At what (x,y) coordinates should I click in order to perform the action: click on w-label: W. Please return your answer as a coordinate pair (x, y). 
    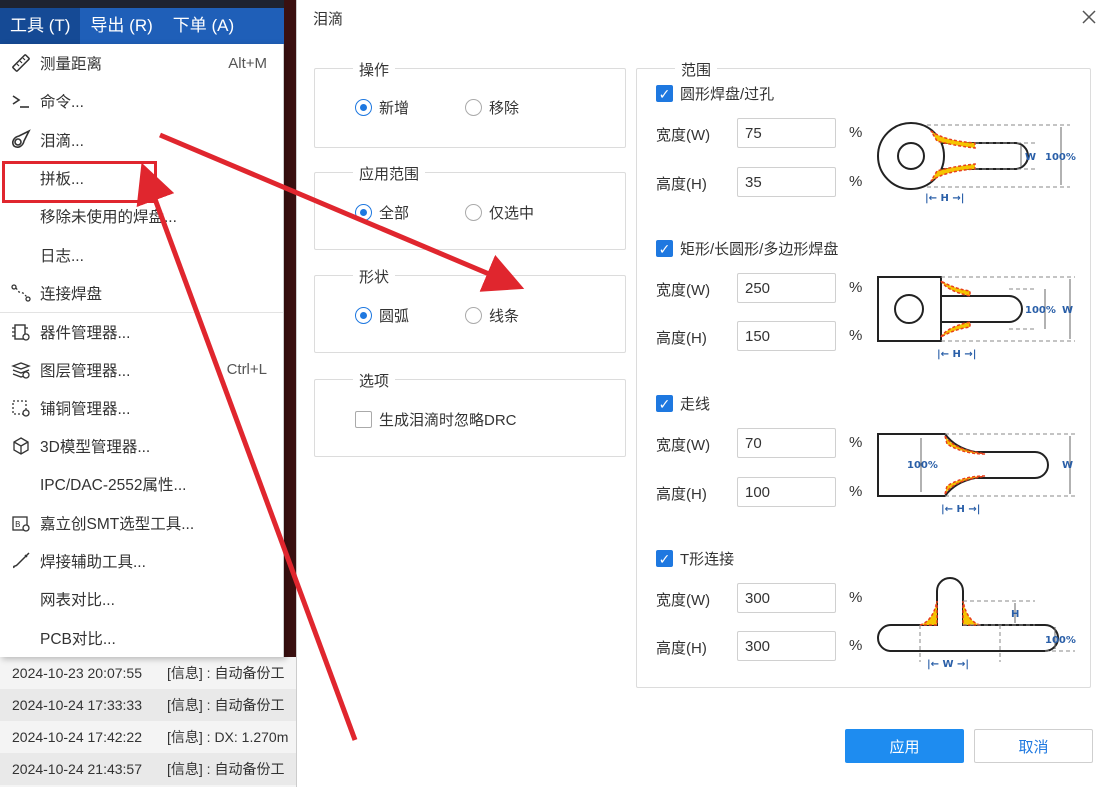
    Looking at the image, I should click on (1067, 310).